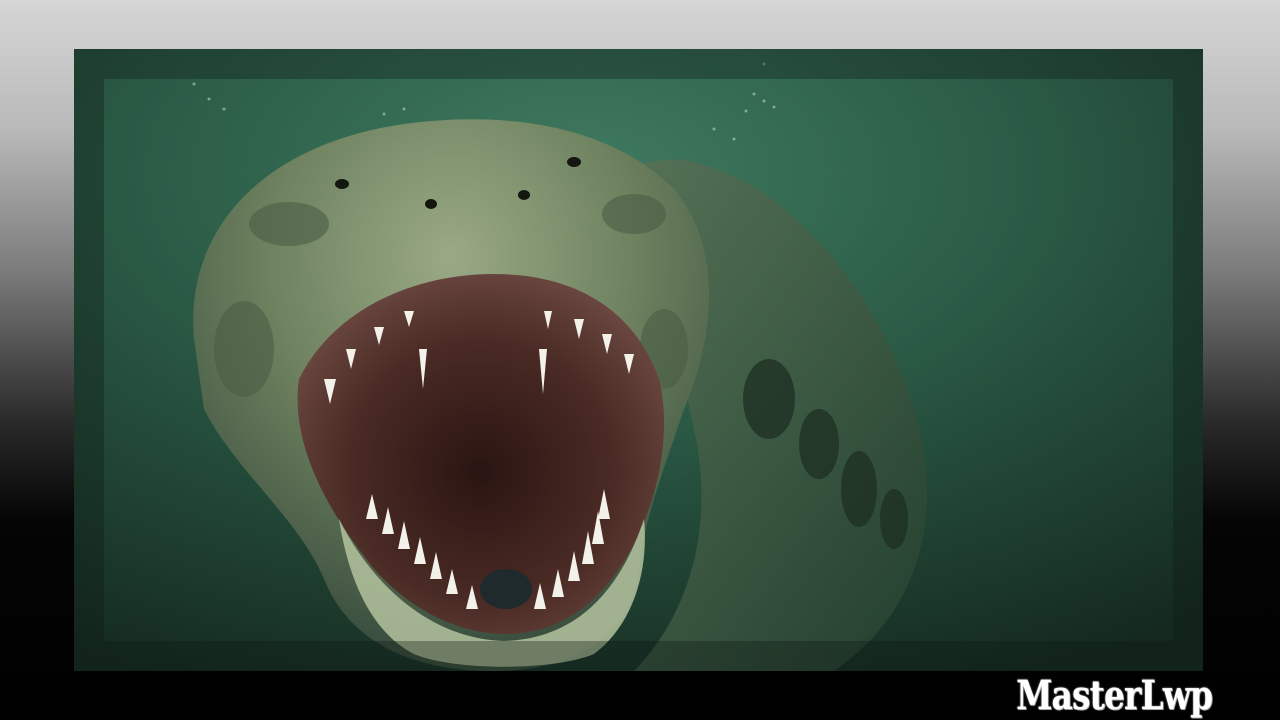  What do you see at coordinates (1114, 695) in the screenshot?
I see `watermark-logo: MasterLwp` at bounding box center [1114, 695].